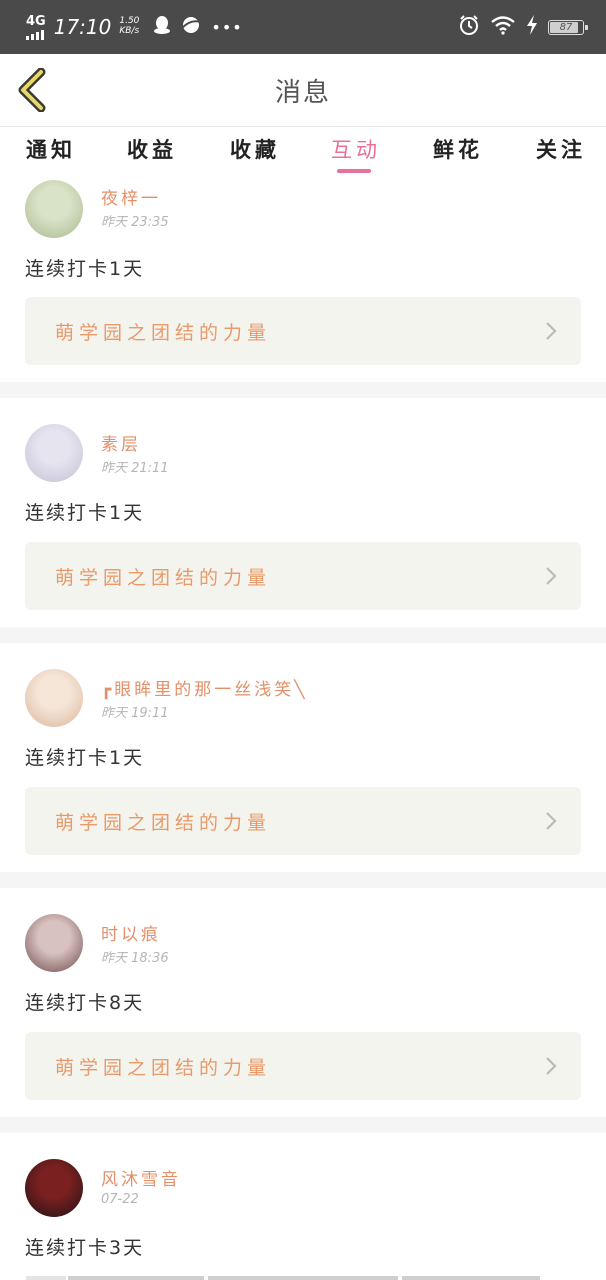 The height and width of the screenshot is (1280, 606). I want to click on timestamp: 昨天 21:11, so click(135, 468).